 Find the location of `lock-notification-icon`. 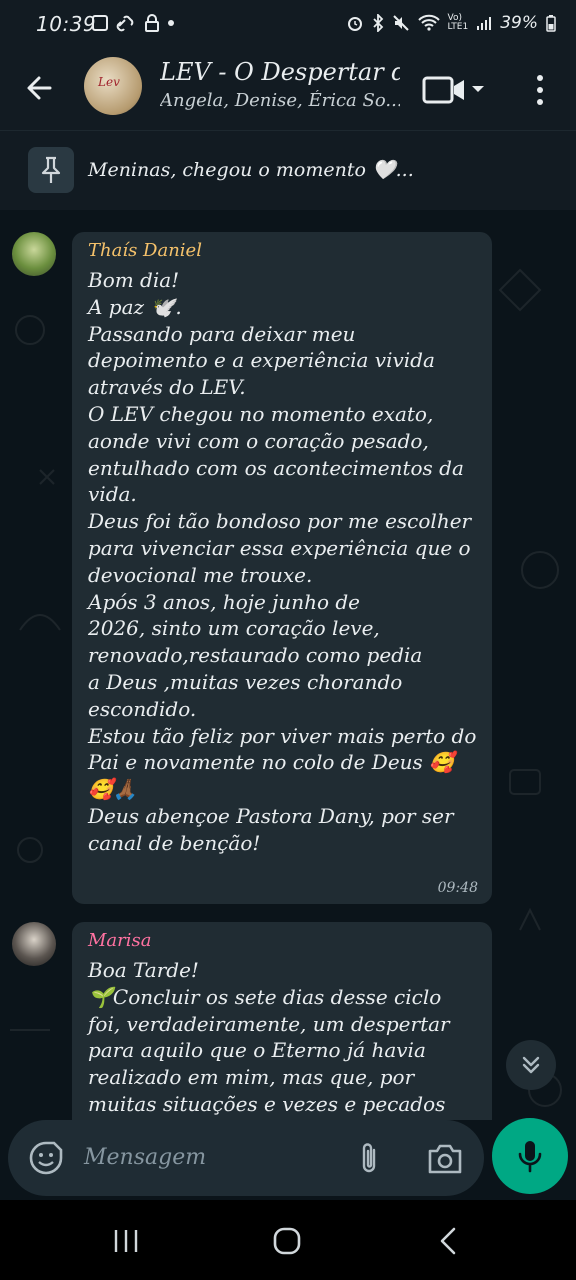

lock-notification-icon is located at coordinates (152, 23).